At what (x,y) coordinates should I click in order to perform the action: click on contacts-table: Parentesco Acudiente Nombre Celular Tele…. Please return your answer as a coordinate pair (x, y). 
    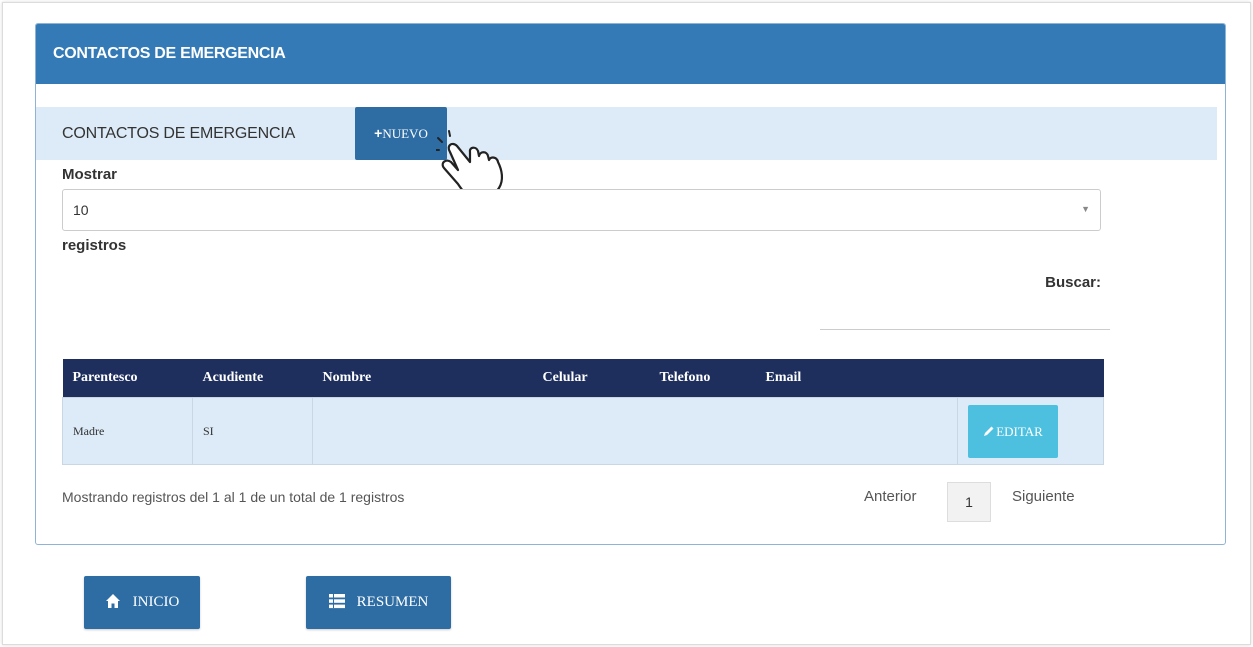
    Looking at the image, I should click on (583, 412).